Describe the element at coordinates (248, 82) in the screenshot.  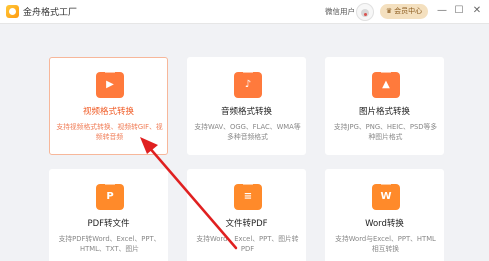
I see `audio-convert-icon: ♪` at that location.